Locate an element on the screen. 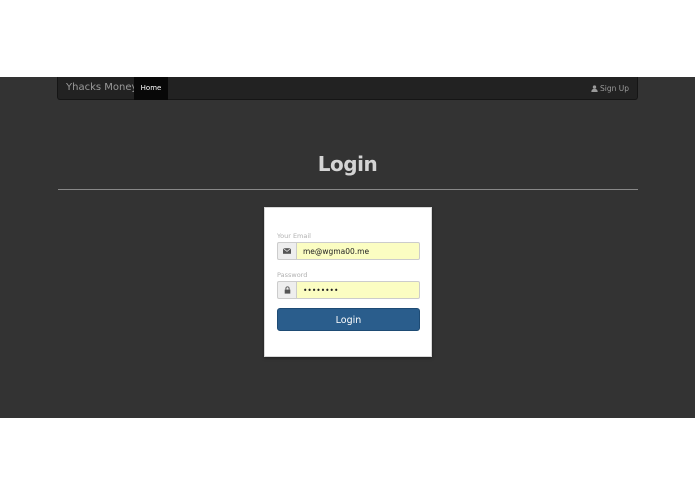 Image resolution: width=695 pixels, height=494 pixels. nav-signup-link: Sign Up is located at coordinates (610, 88).